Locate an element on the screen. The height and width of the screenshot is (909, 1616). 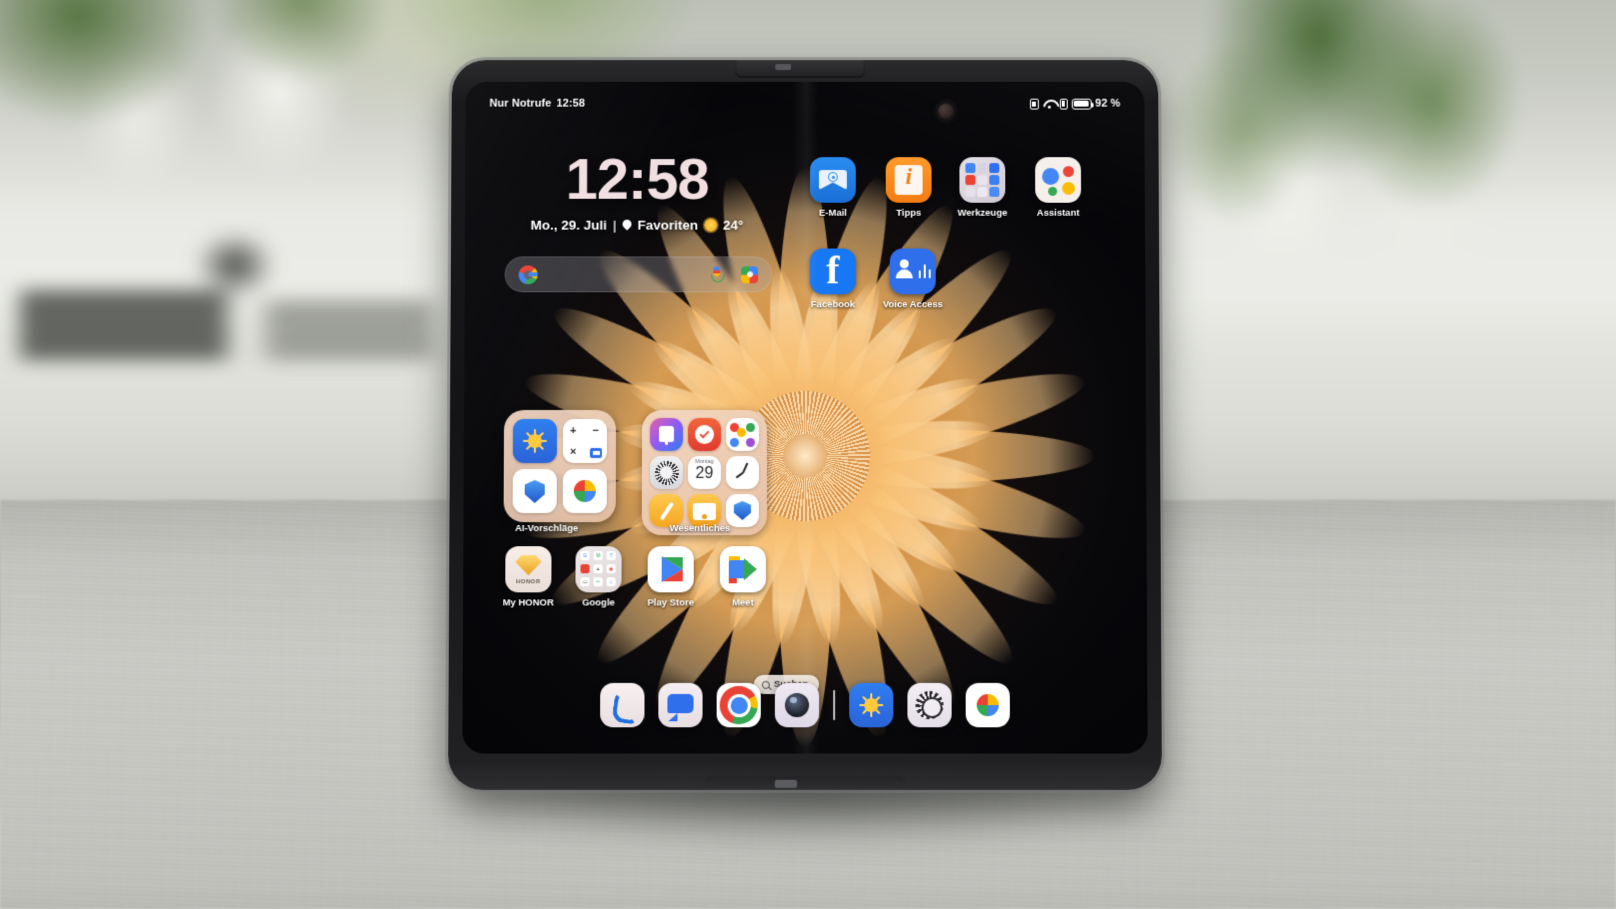
security-shield-app-icon is located at coordinates (534, 491).